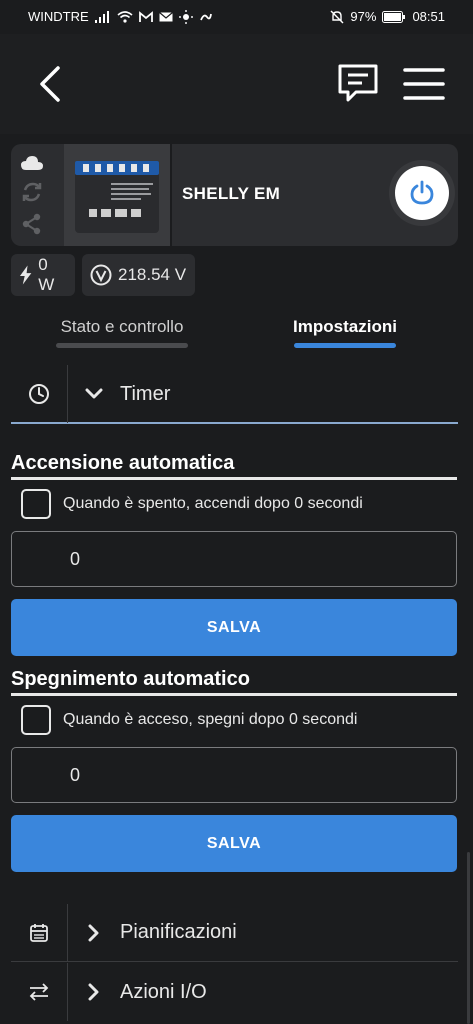 Image resolution: width=473 pixels, height=1024 pixels. Describe the element at coordinates (210, 719) in the screenshot. I see `auto-off-checkbox-label: Quando è acceso, spegni dopo 0 secondi` at that location.